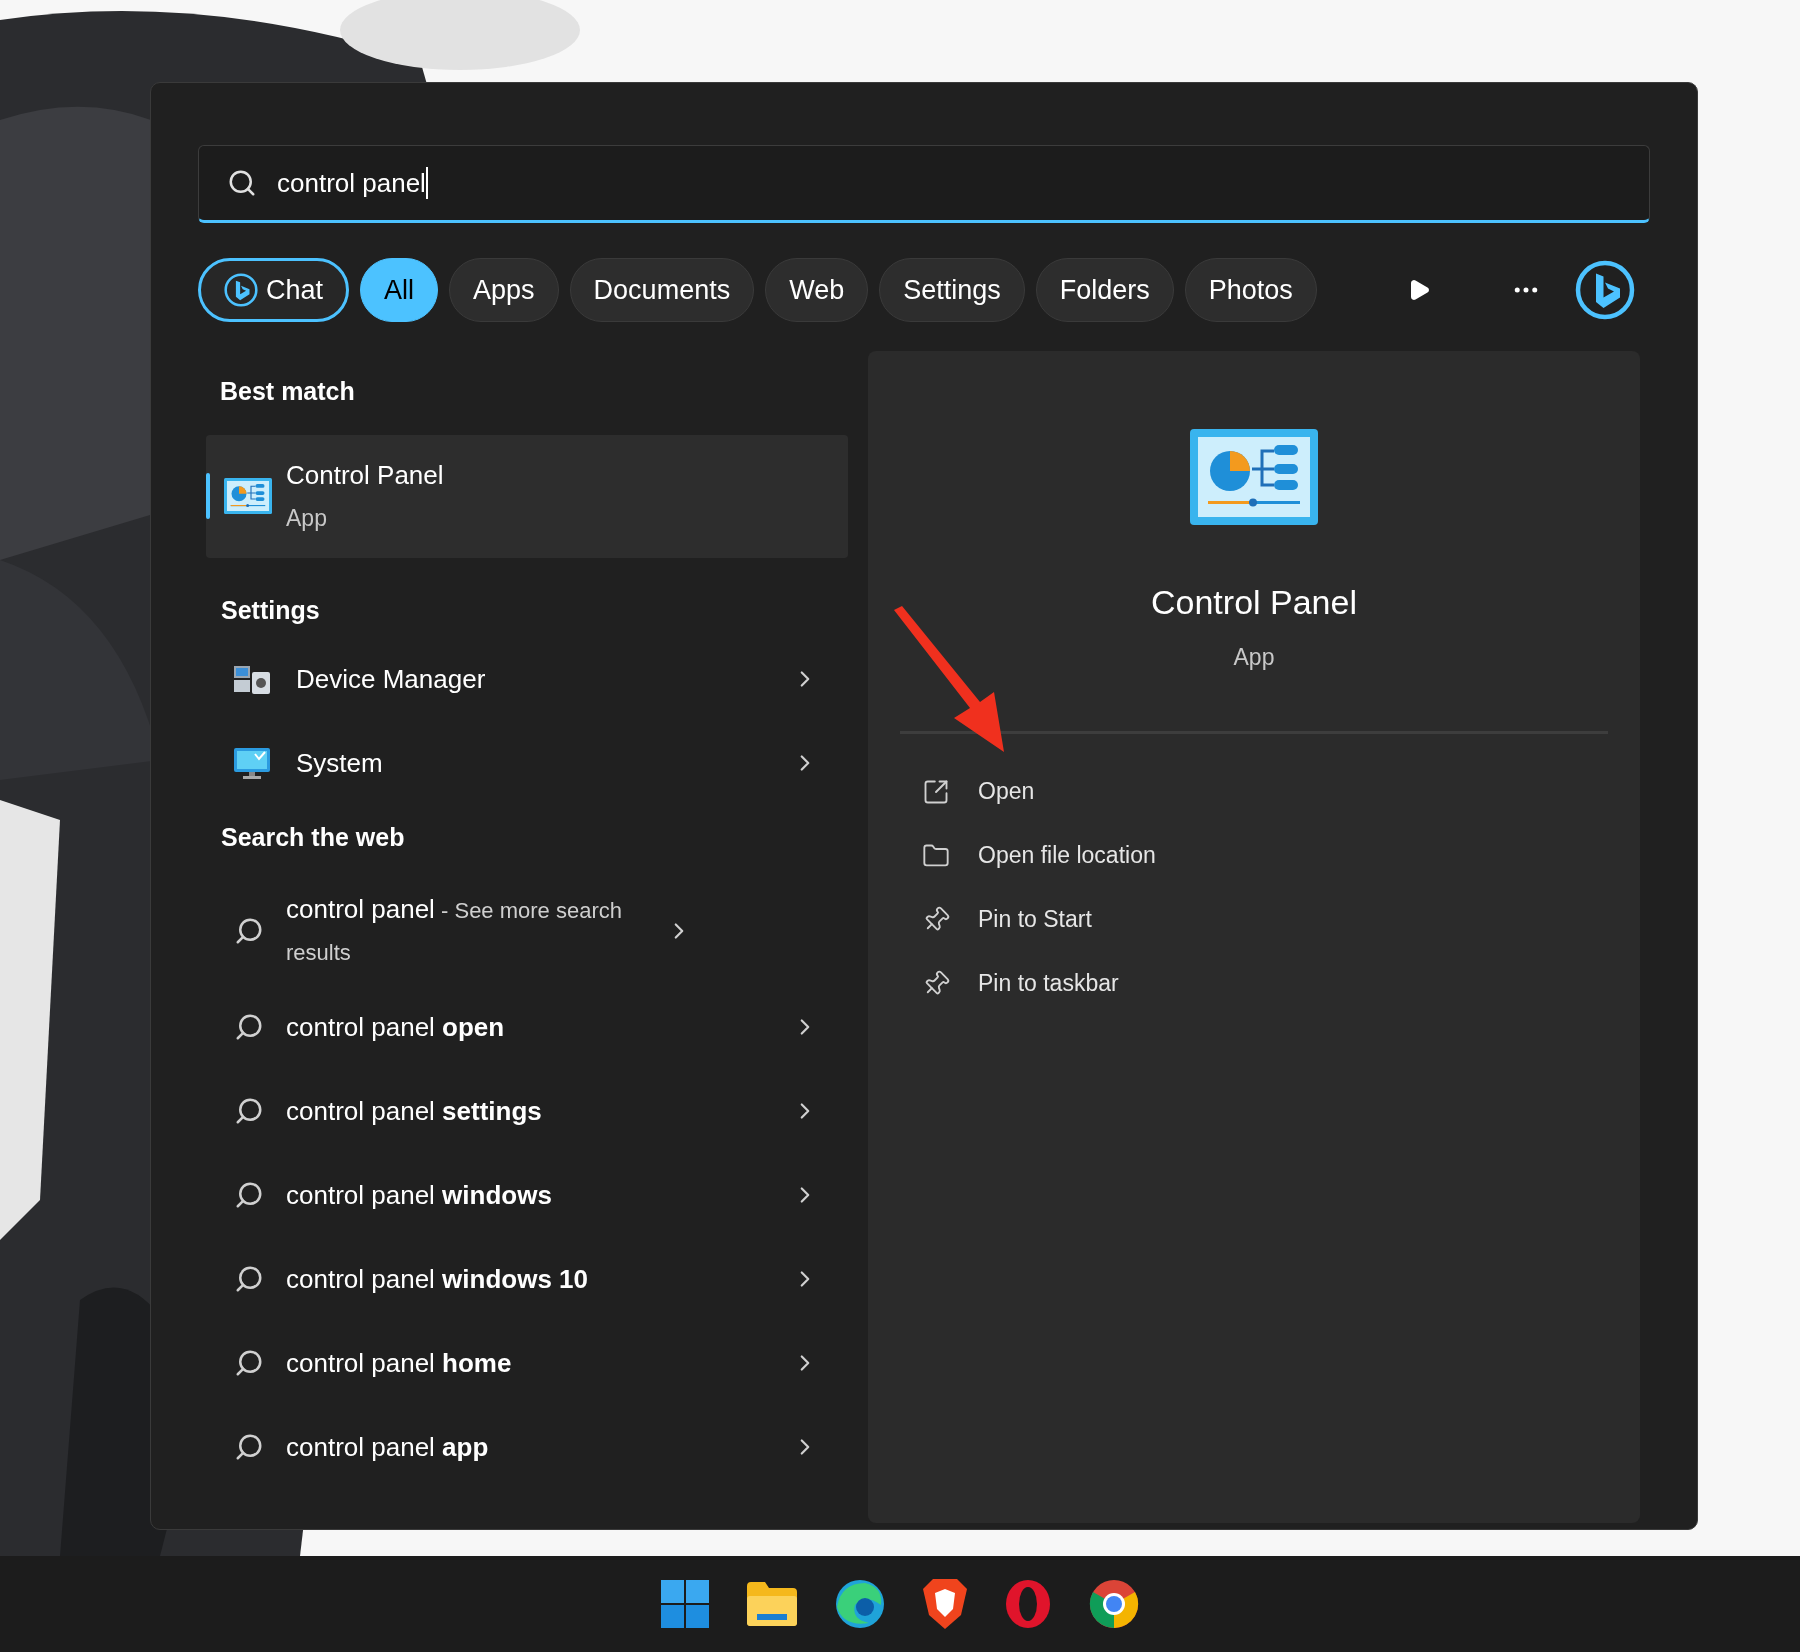 This screenshot has width=1800, height=1652. What do you see at coordinates (527, 496) in the screenshot?
I see `best-match-item: Control Panel App` at bounding box center [527, 496].